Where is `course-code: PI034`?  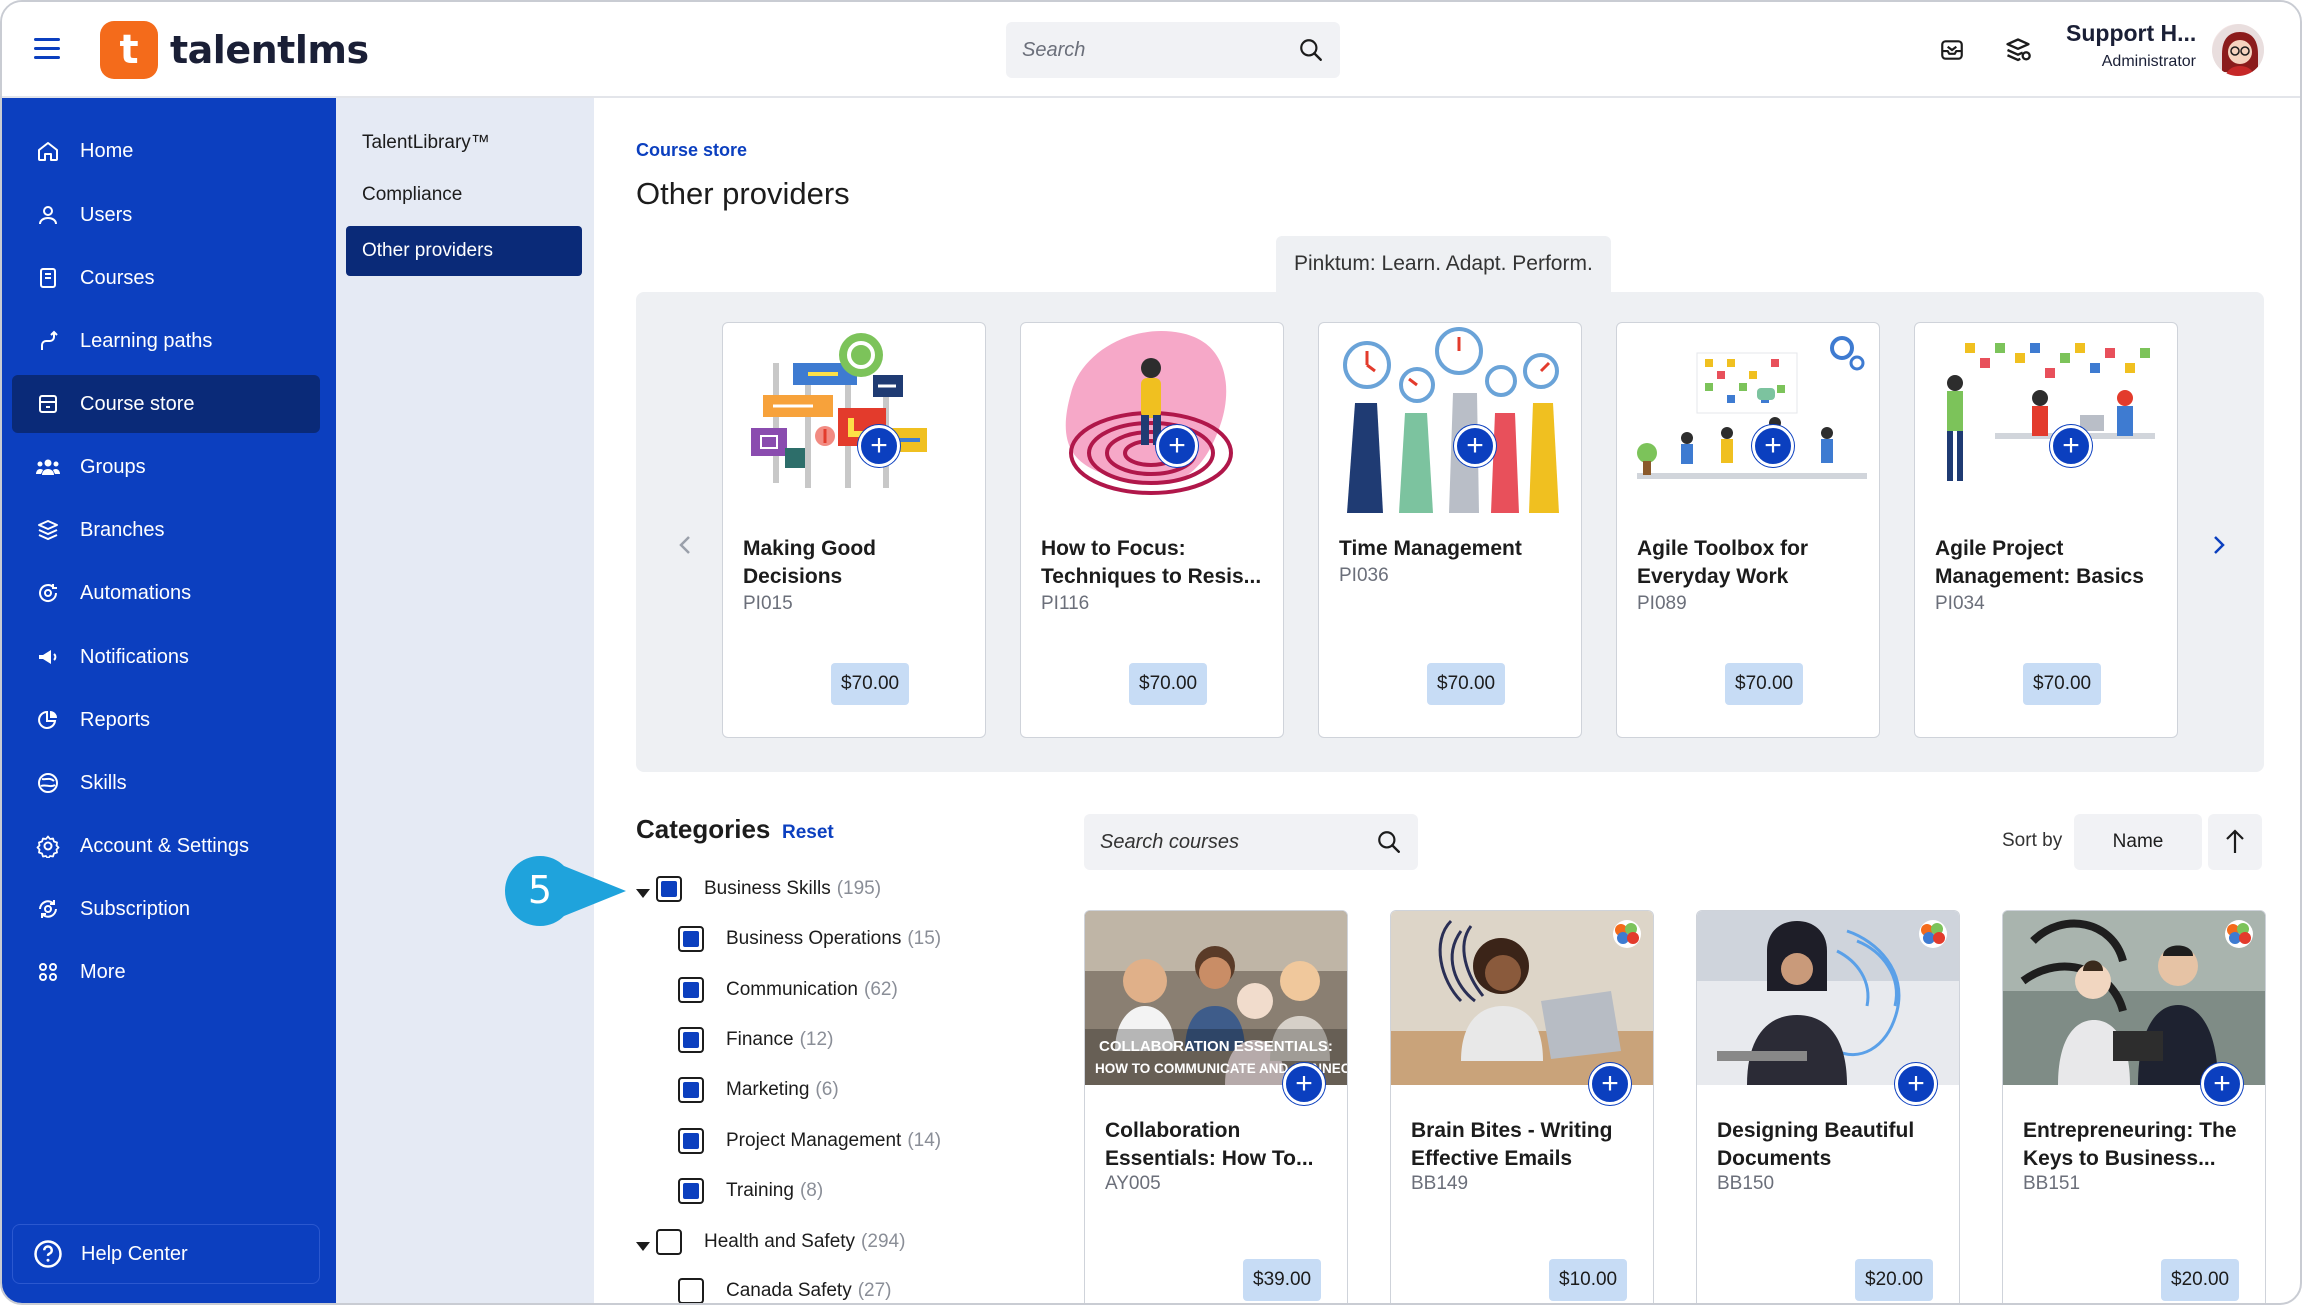 course-code: PI034 is located at coordinates (1960, 603).